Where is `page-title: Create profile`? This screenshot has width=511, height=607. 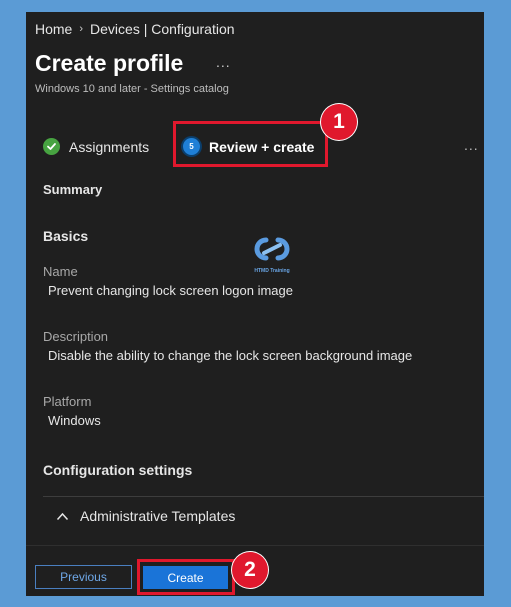 page-title: Create profile is located at coordinates (109, 63).